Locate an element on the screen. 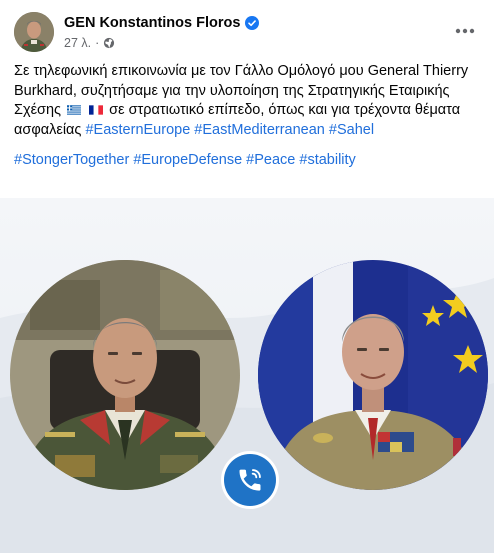 The height and width of the screenshot is (553, 494). author-name: GEN Konstantinos Floros is located at coordinates (152, 23).